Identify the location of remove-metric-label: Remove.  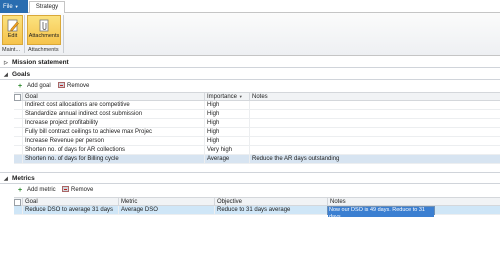
(82, 190).